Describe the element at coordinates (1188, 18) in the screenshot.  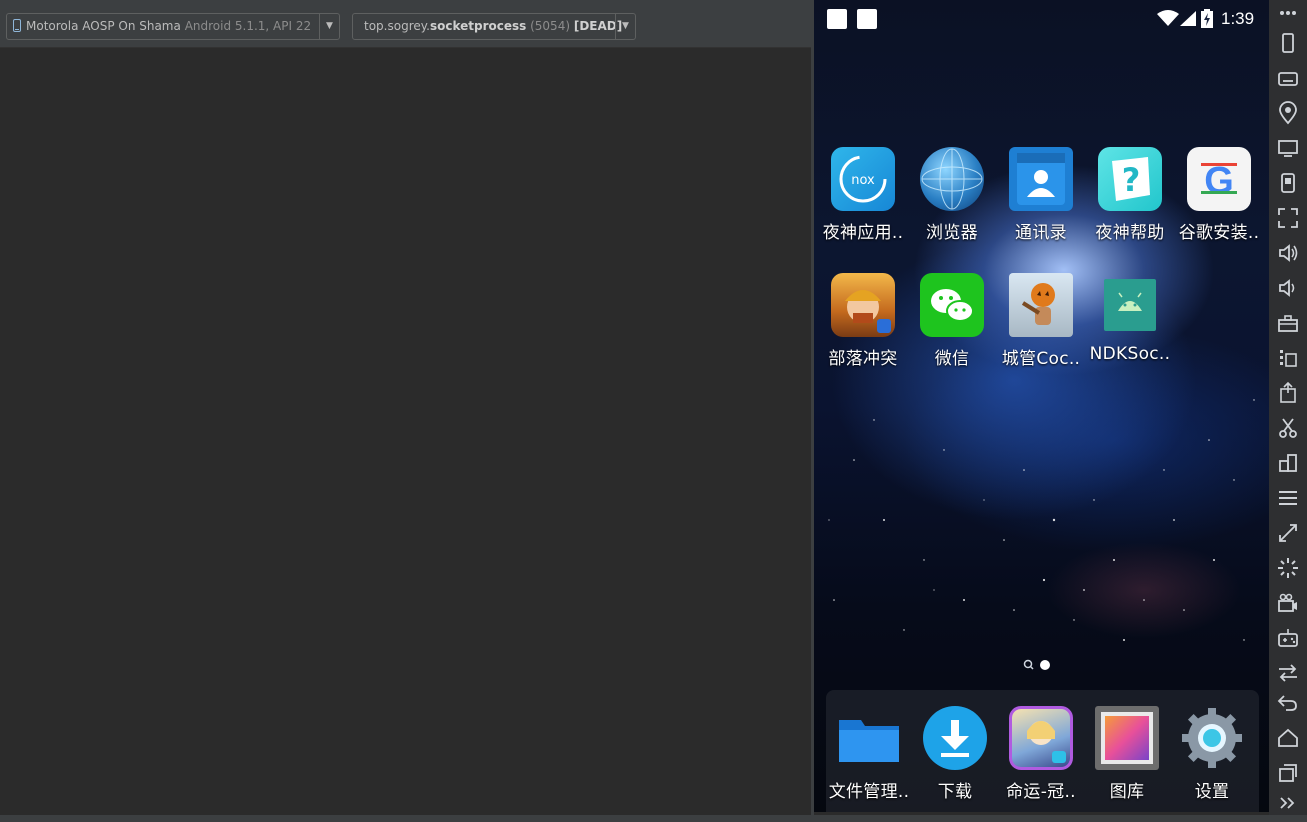
I see `signal-icon` at that location.